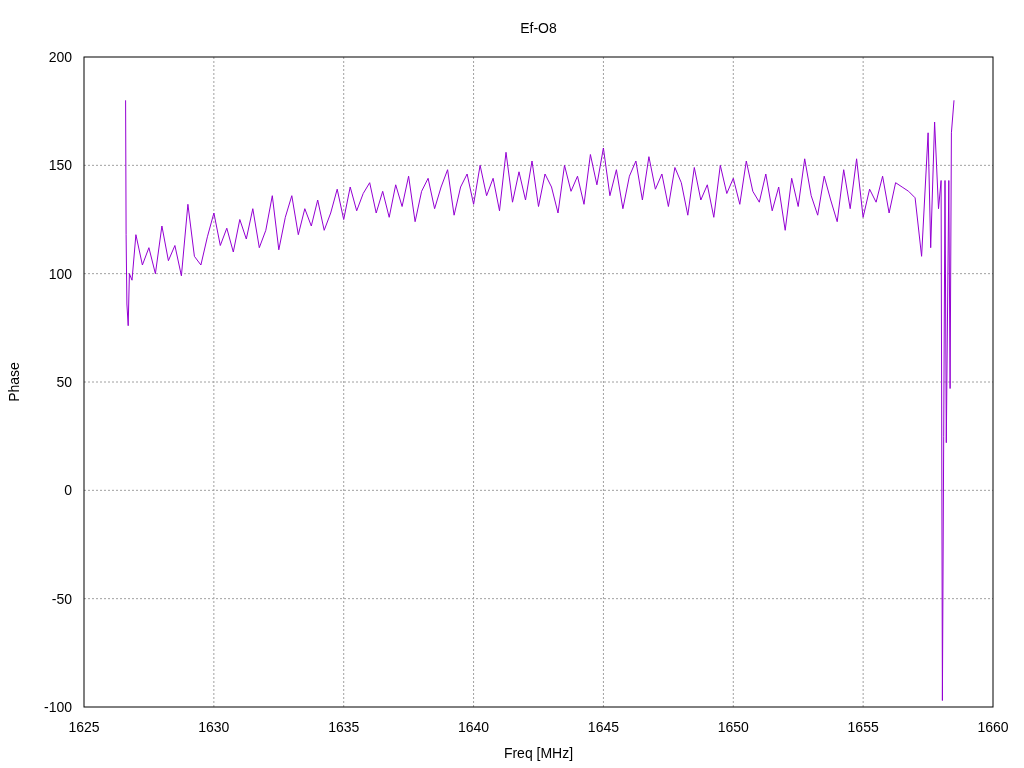 This screenshot has width=1024, height=768. Describe the element at coordinates (863, 727) in the screenshot. I see `tick-label: 1655` at that location.